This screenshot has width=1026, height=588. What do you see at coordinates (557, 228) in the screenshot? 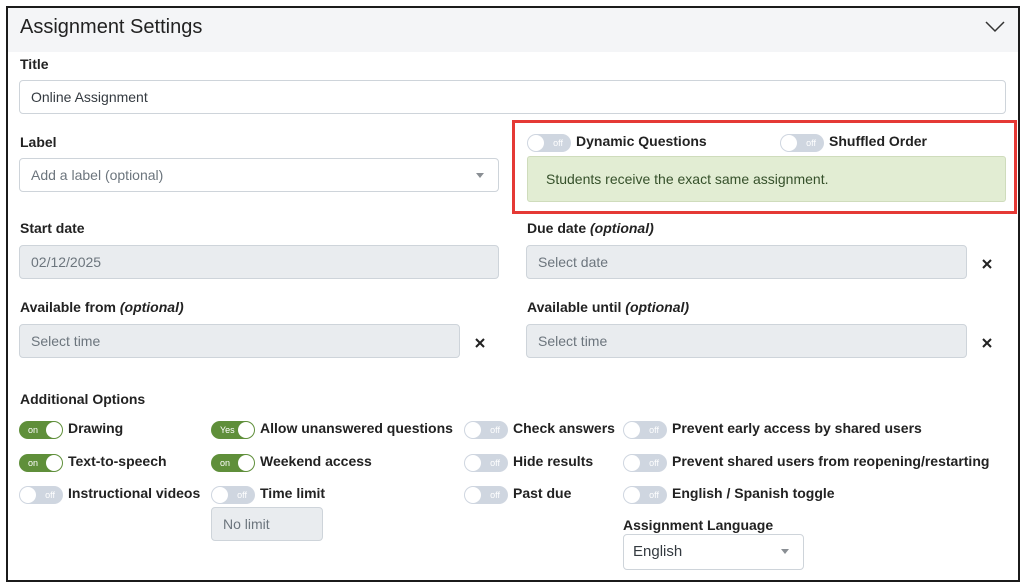
I see `due-date-label-text: Due date` at bounding box center [557, 228].